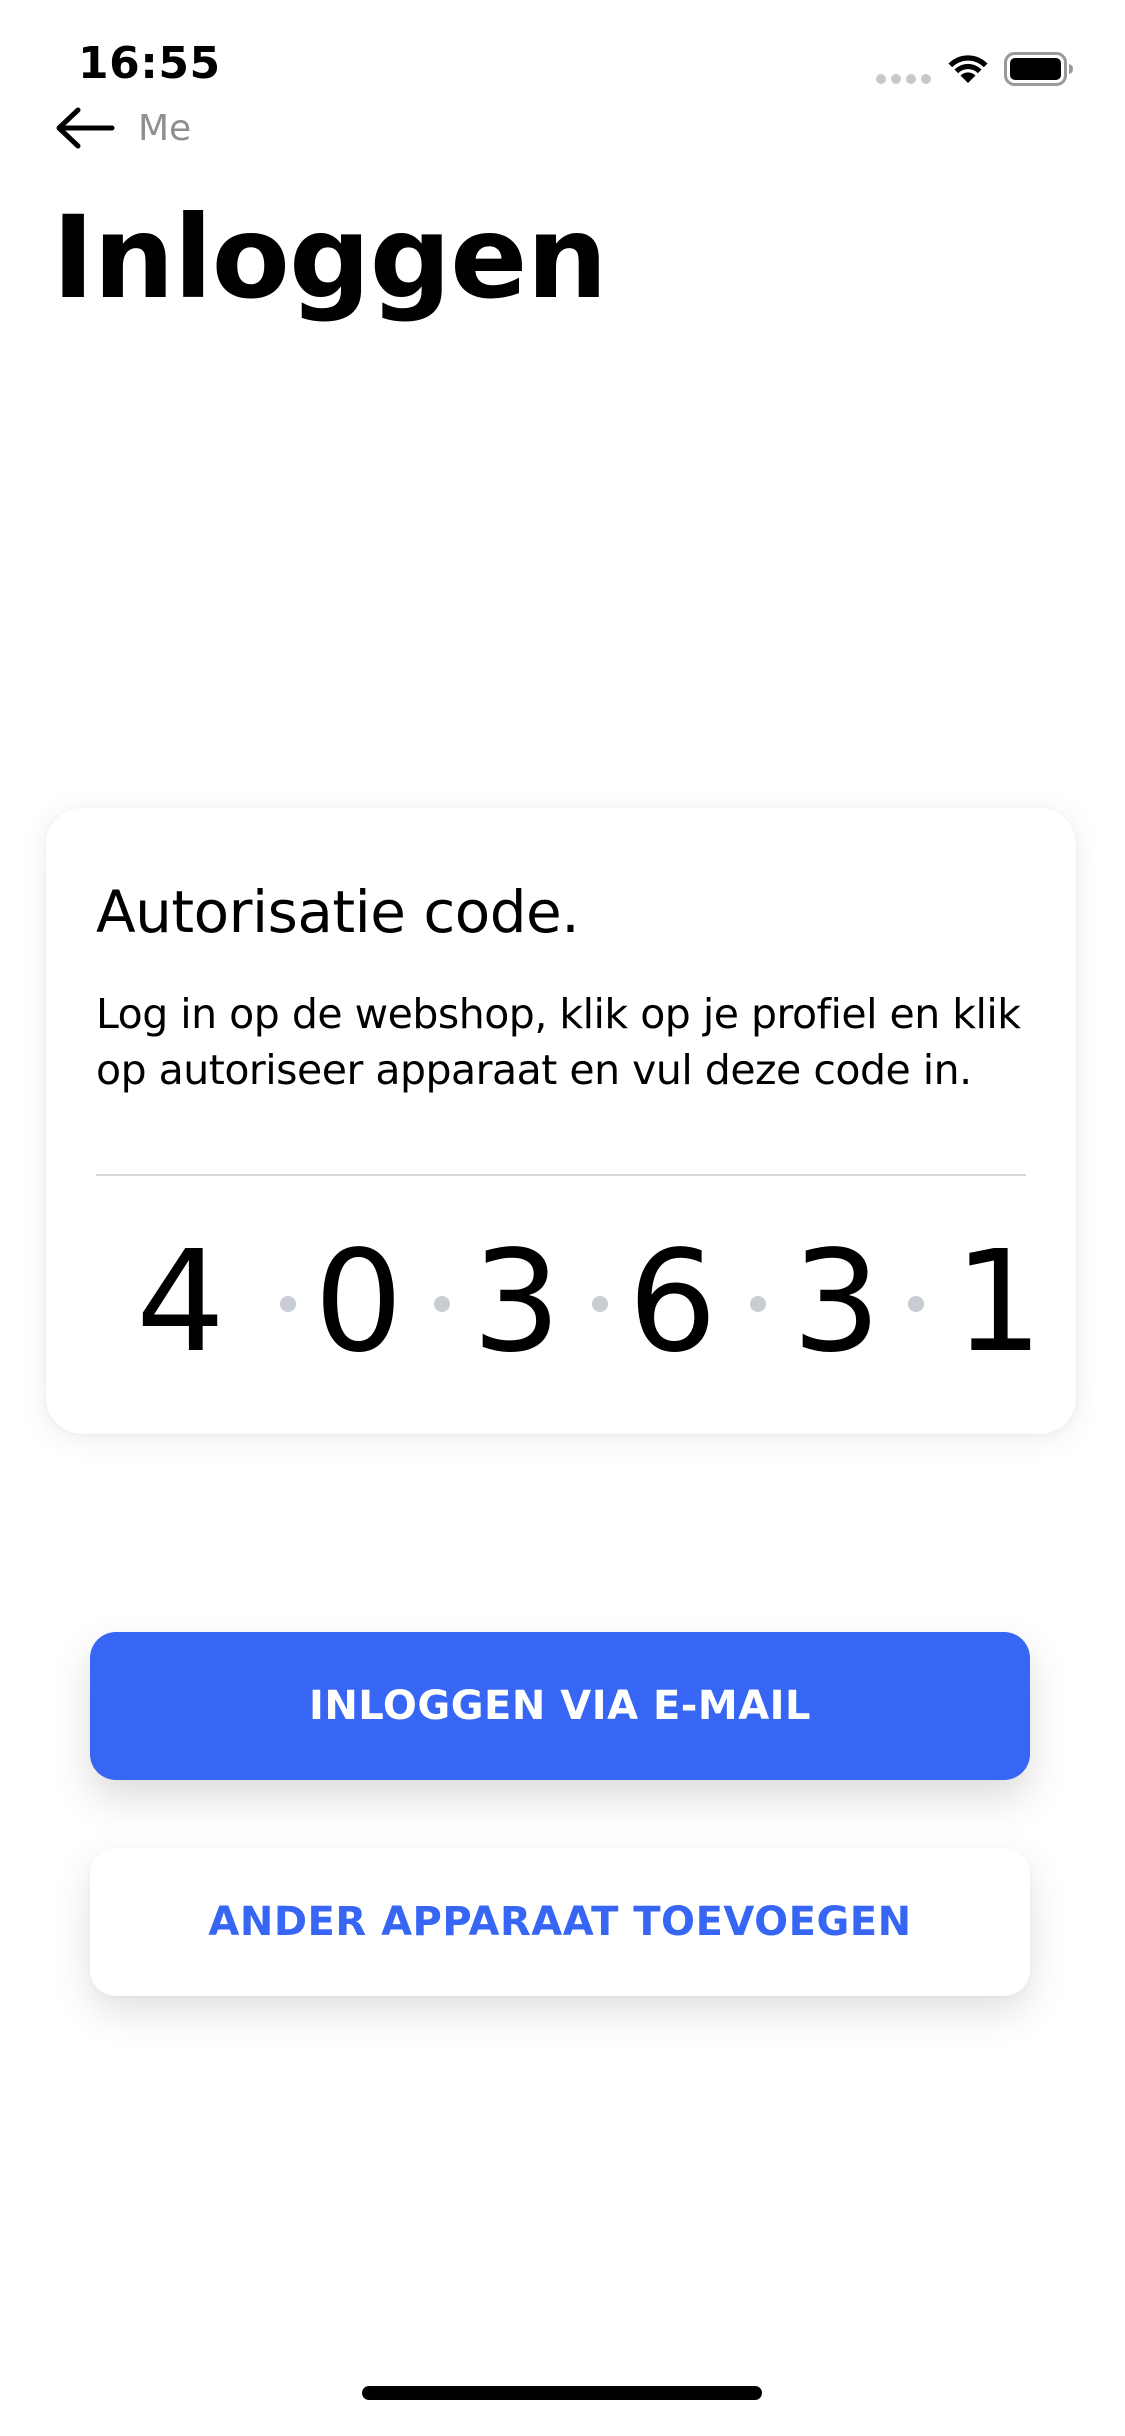  Describe the element at coordinates (181, 1302) in the screenshot. I see `code-digit: 4` at that location.